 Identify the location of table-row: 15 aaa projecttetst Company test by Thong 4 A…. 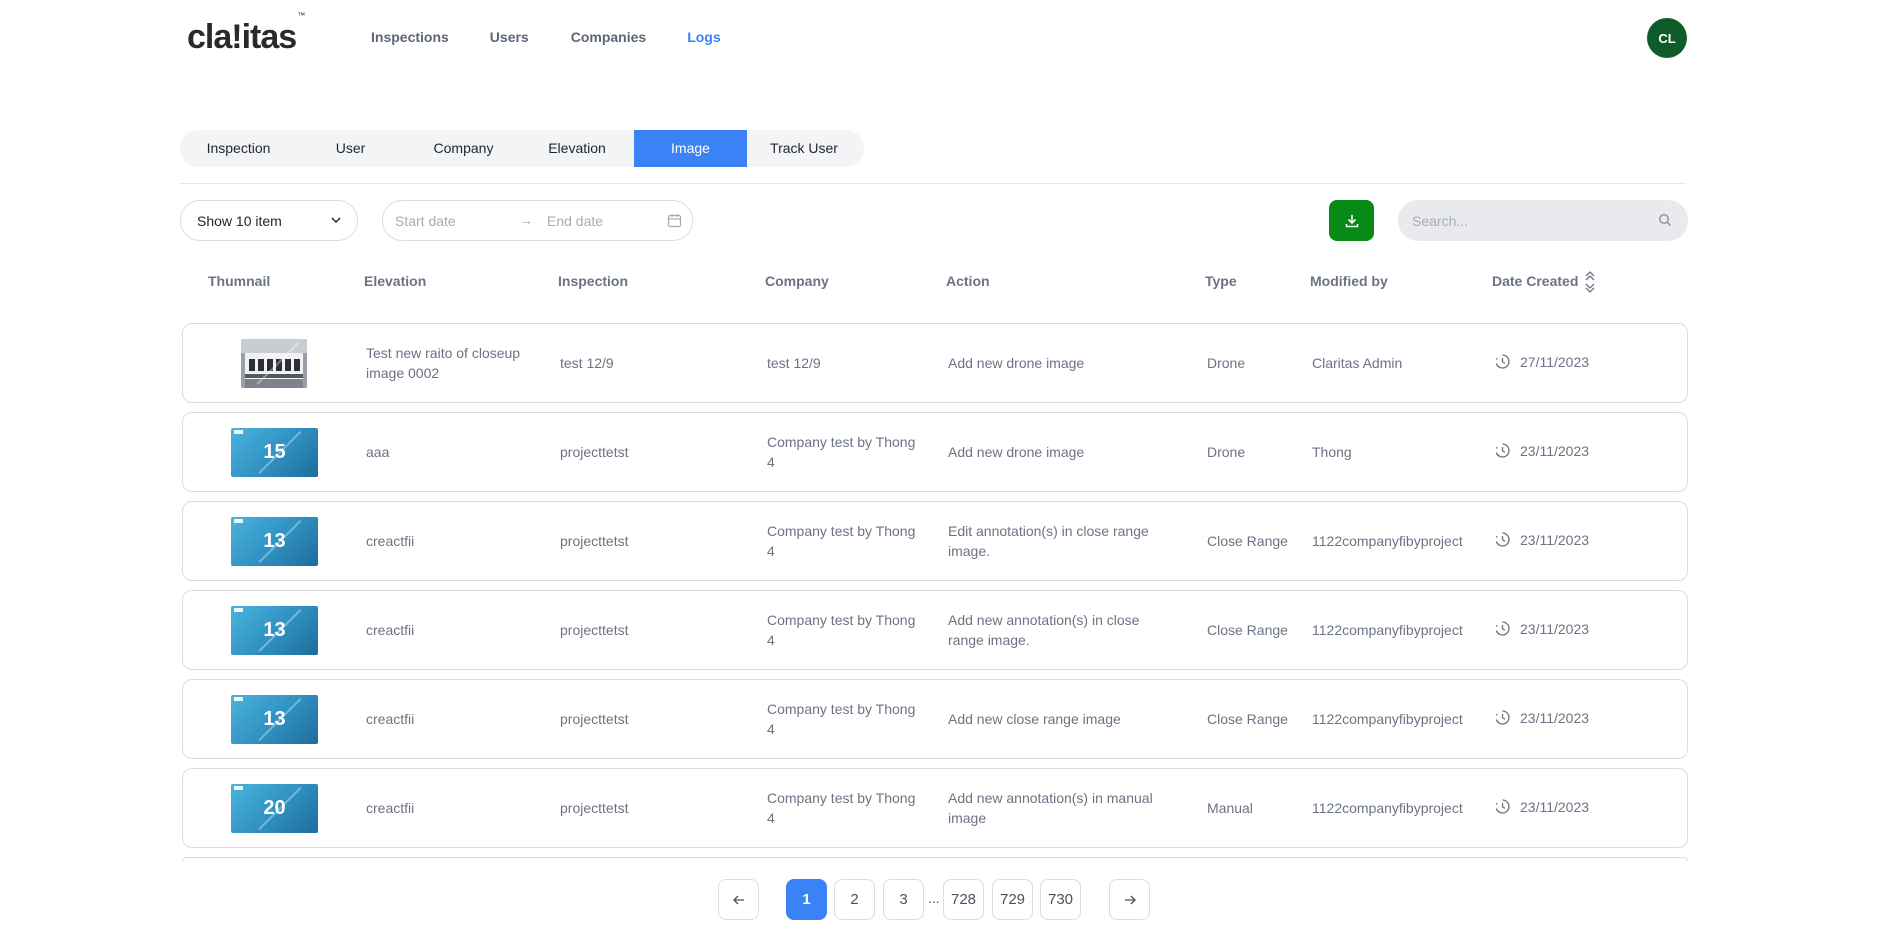
(935, 452).